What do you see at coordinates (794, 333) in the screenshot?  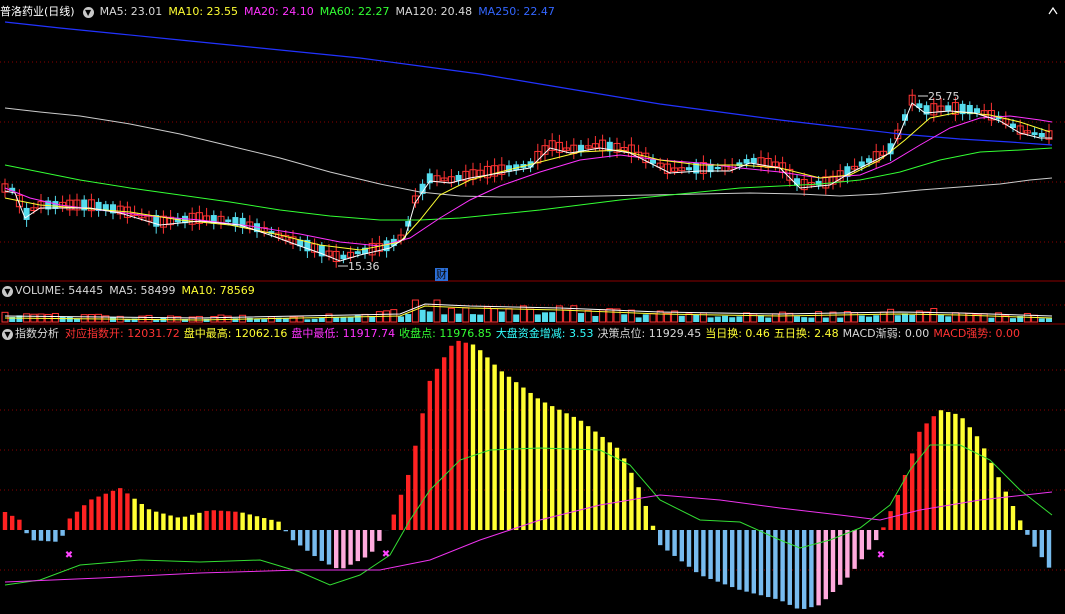 I see `indicator-item-label: 五日换:` at bounding box center [794, 333].